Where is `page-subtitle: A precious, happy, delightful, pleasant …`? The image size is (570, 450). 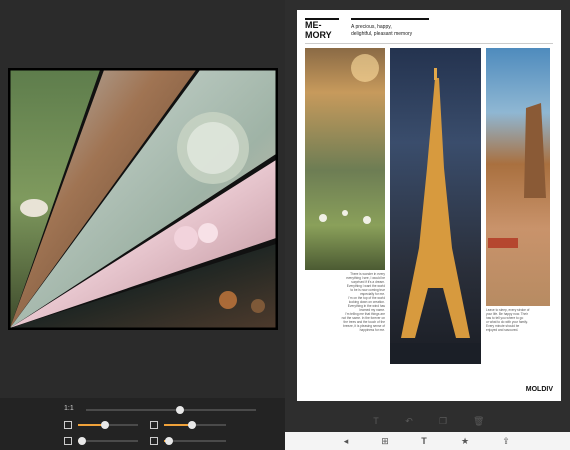
page-subtitle: A precious, happy, delightful, pleasant … is located at coordinates (382, 30).